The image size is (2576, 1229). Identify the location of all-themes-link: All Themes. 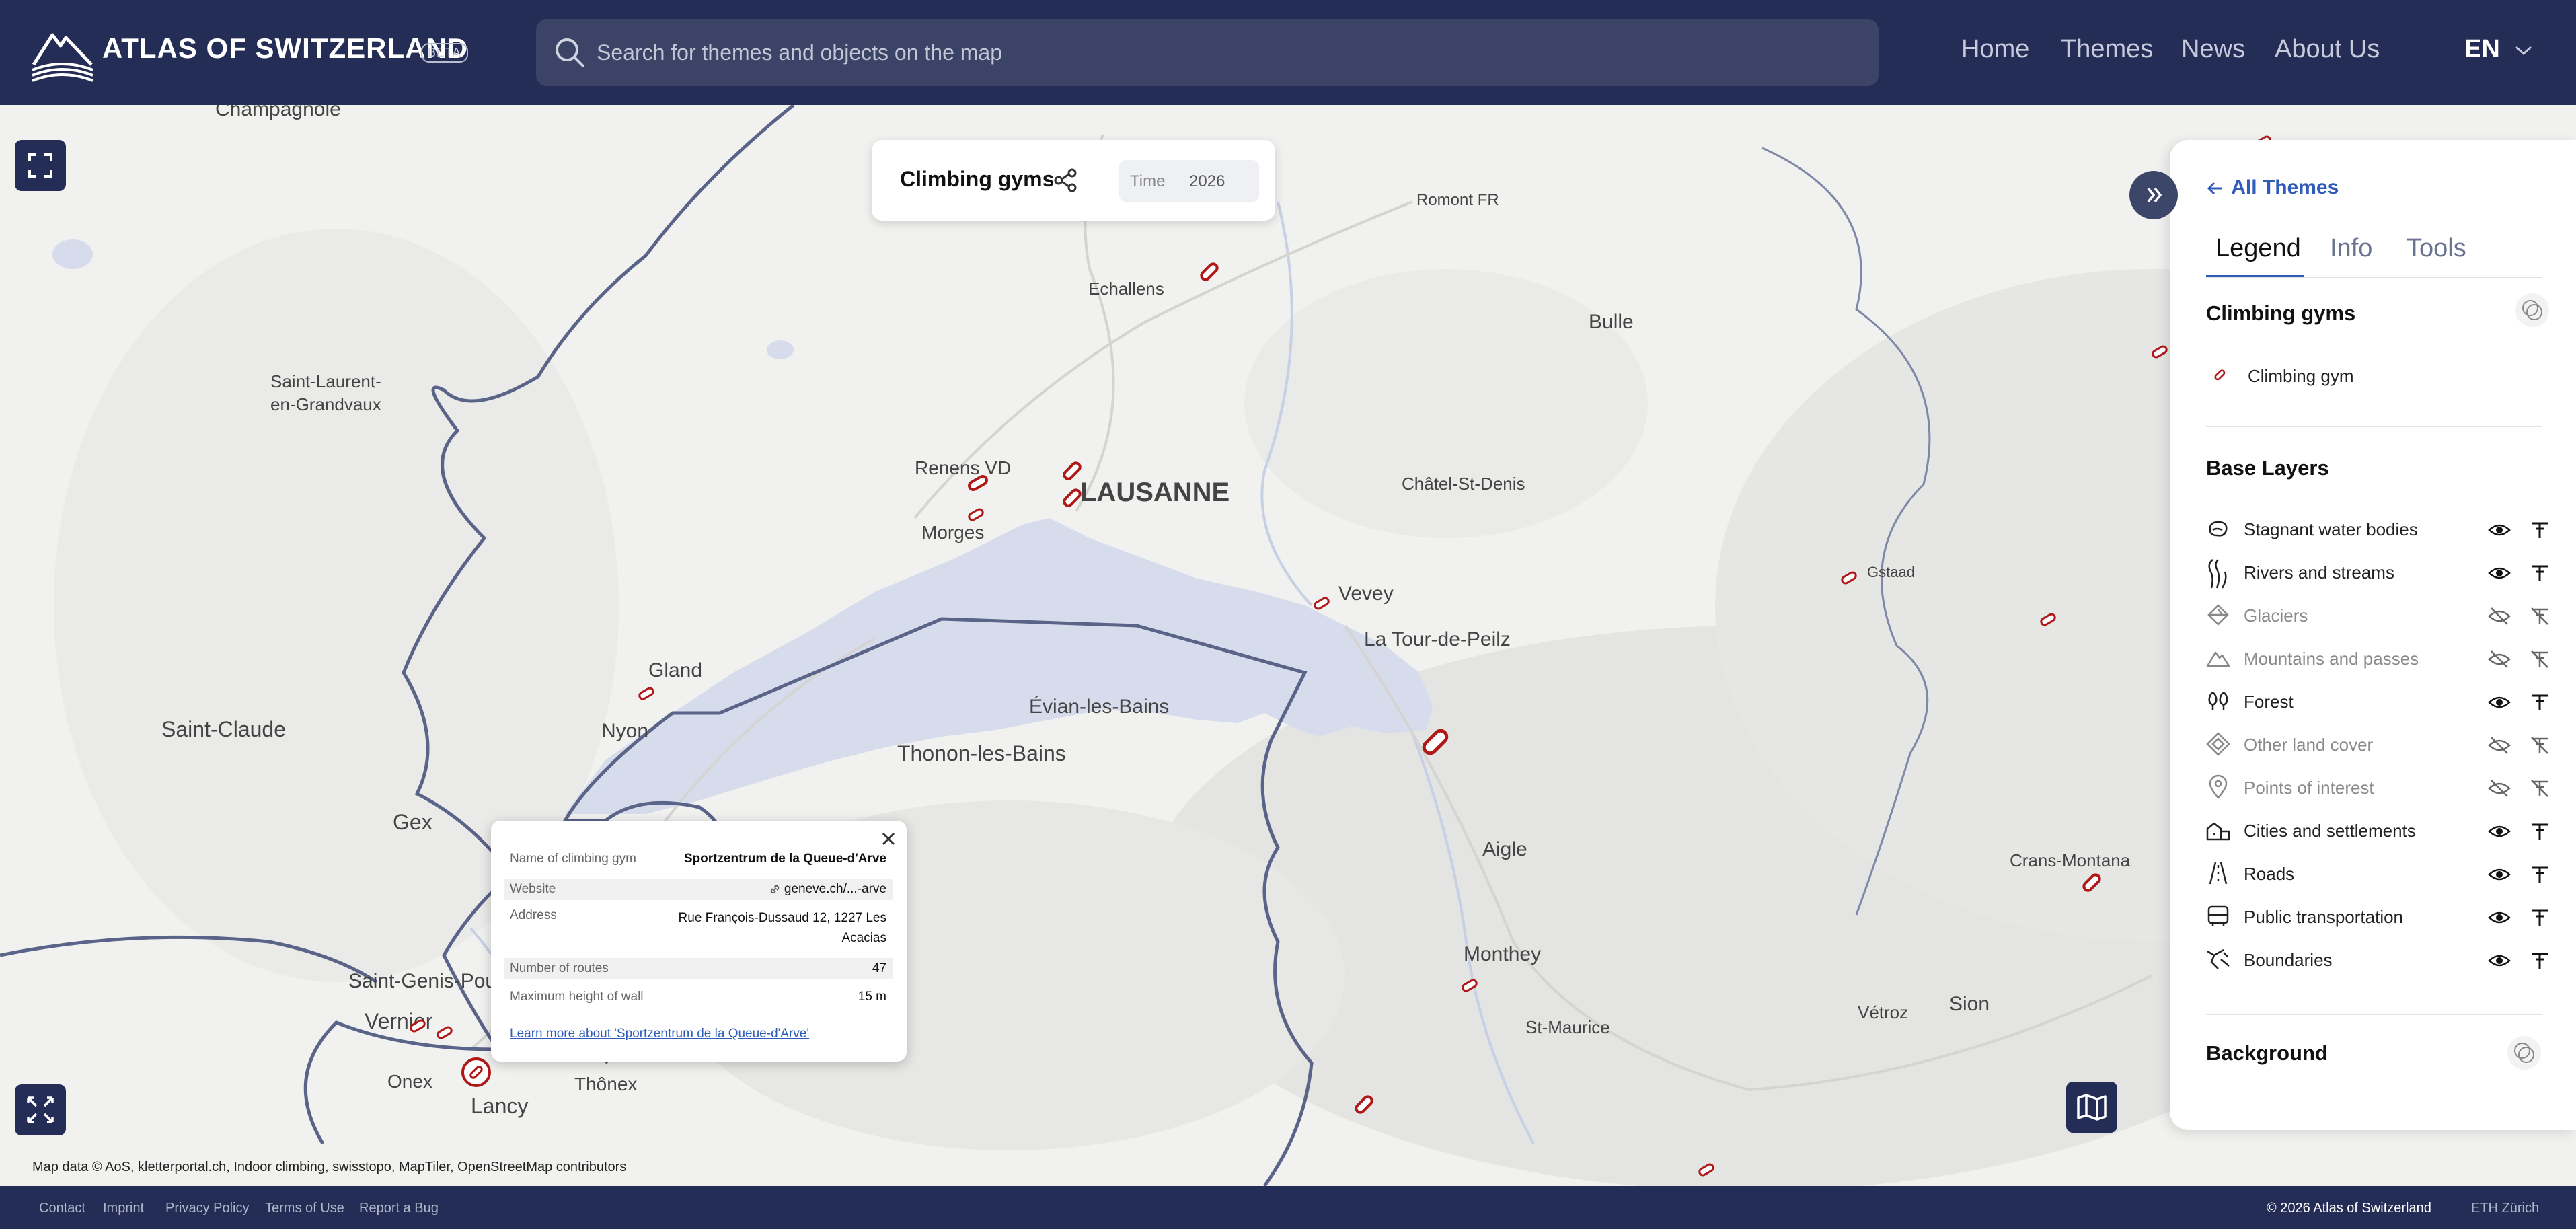
(2272, 187).